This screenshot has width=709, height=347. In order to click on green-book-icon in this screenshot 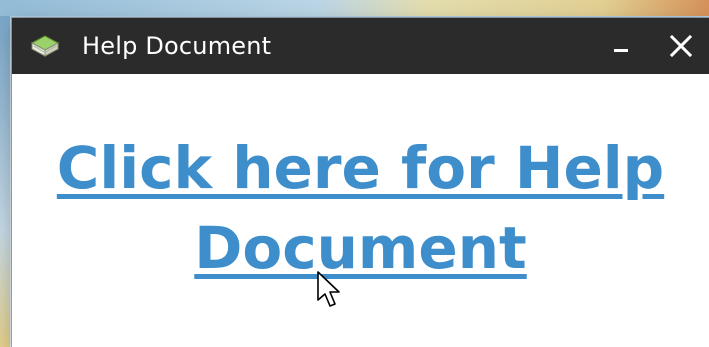, I will do `click(45, 46)`.